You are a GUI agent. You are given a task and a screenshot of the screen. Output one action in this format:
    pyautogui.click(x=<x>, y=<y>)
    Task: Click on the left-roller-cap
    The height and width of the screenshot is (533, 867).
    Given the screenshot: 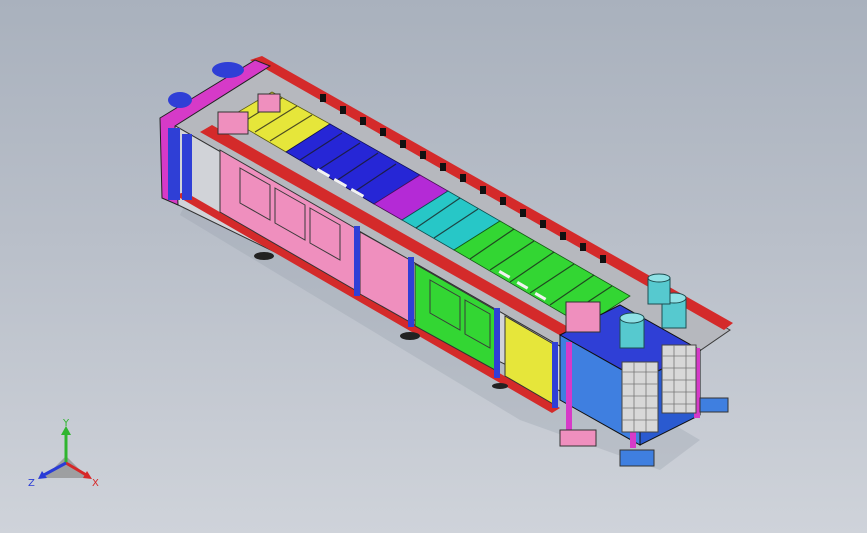 What is the action you would take?
    pyautogui.click(x=228, y=70)
    